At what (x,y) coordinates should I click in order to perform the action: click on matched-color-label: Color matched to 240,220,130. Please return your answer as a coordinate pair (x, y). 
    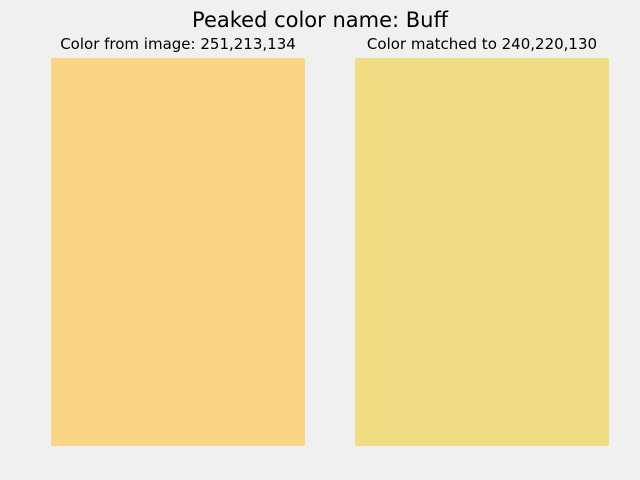
    Looking at the image, I should click on (482, 44).